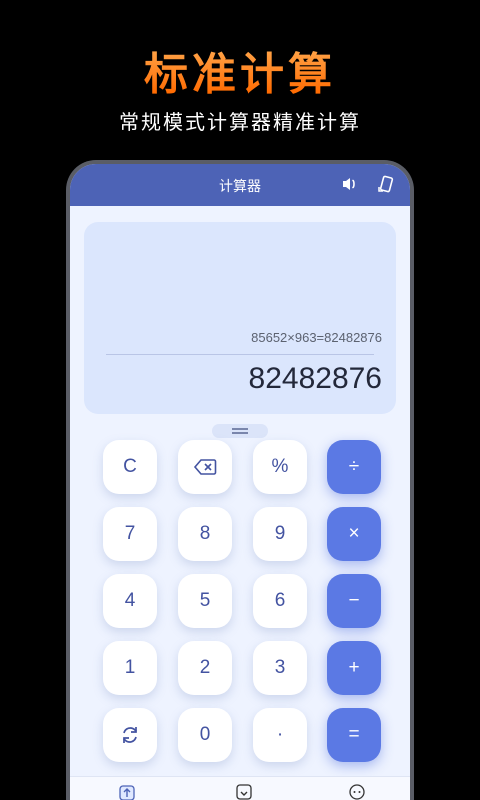 Image resolution: width=480 pixels, height=800 pixels. What do you see at coordinates (280, 467) in the screenshot?
I see `percent-button: %` at bounding box center [280, 467].